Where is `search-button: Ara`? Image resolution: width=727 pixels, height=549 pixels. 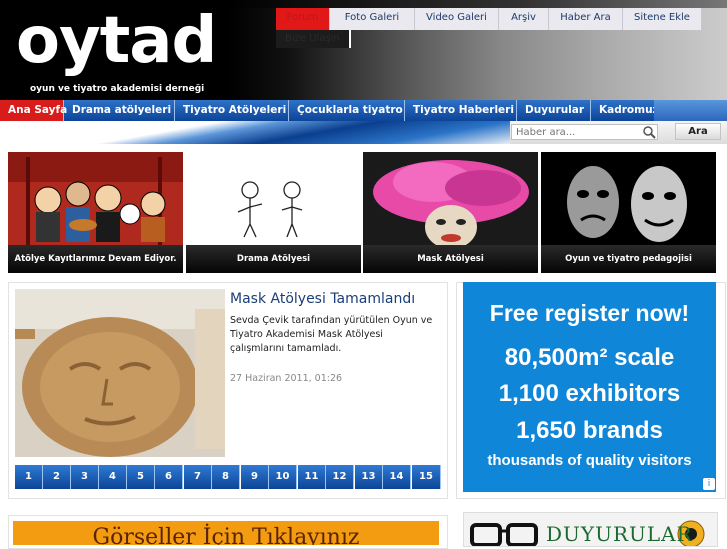 search-button: Ara is located at coordinates (698, 131).